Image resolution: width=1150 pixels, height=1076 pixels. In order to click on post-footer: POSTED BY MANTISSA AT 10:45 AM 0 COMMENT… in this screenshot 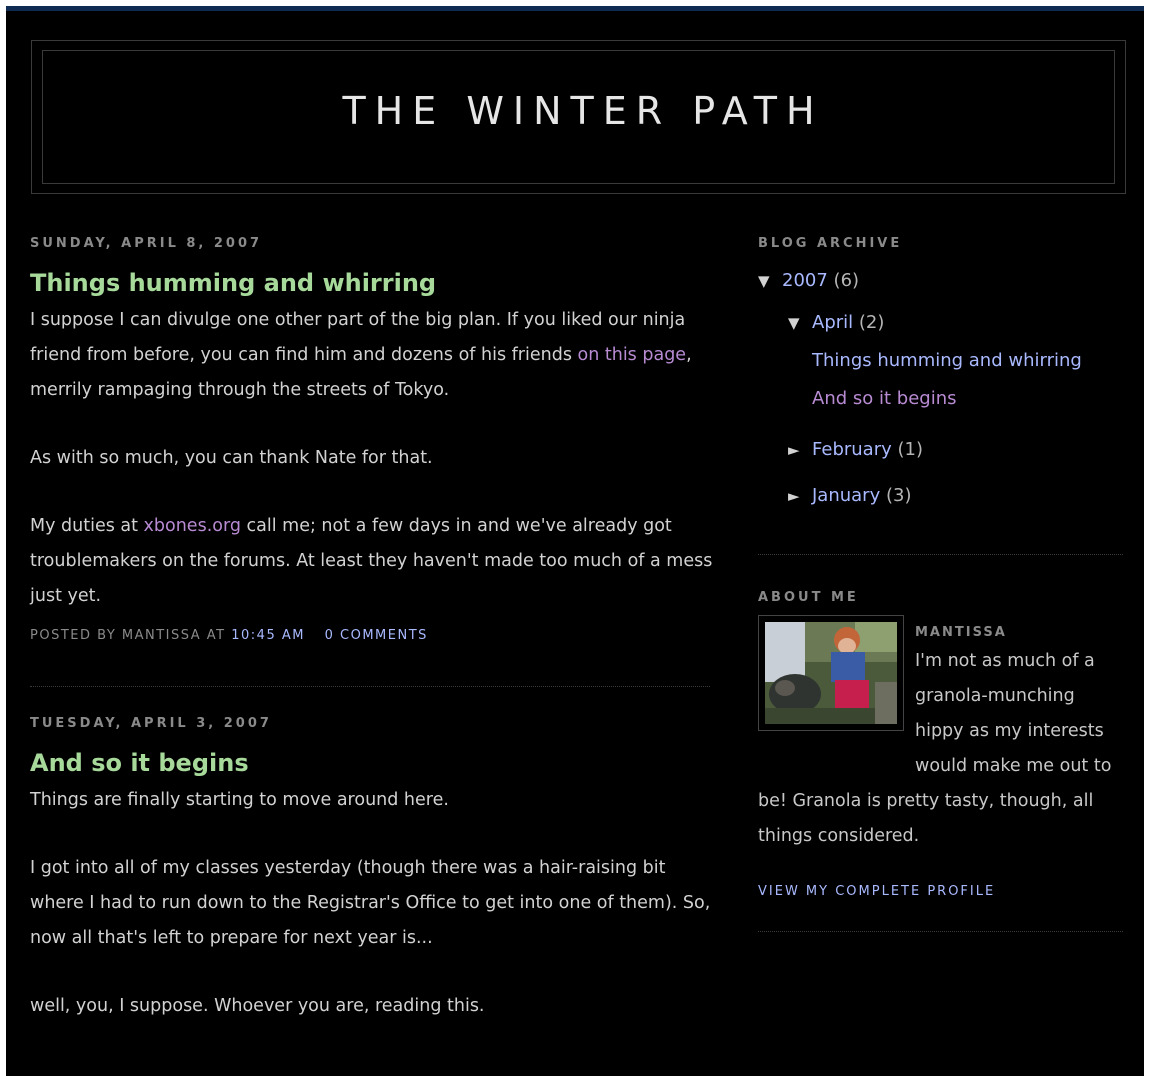, I will do `click(372, 636)`.